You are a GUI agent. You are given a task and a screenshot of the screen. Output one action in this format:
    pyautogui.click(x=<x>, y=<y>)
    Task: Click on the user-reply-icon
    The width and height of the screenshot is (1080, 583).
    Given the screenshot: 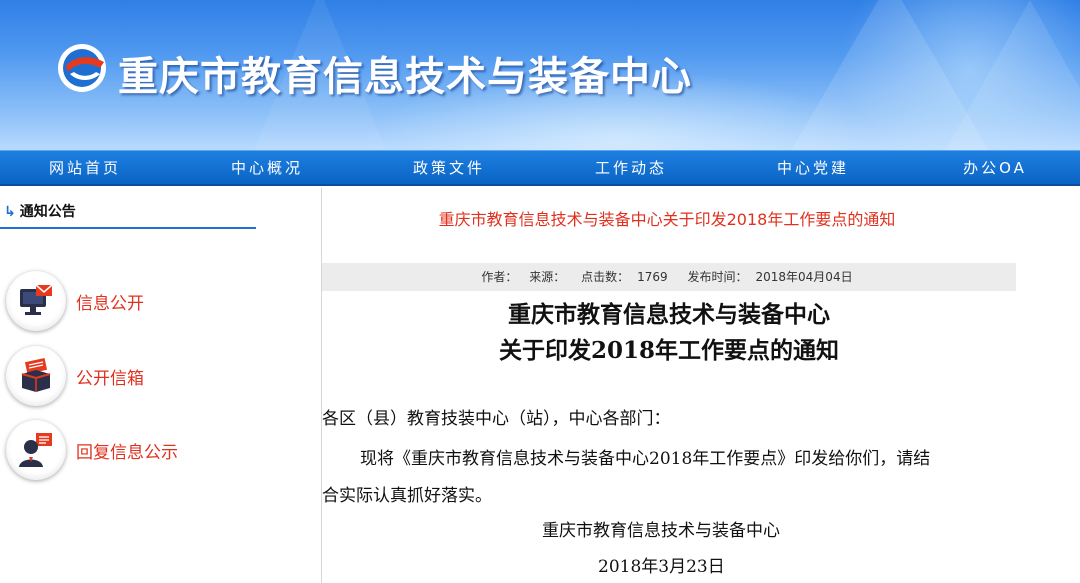 What is the action you would take?
    pyautogui.click(x=35, y=450)
    